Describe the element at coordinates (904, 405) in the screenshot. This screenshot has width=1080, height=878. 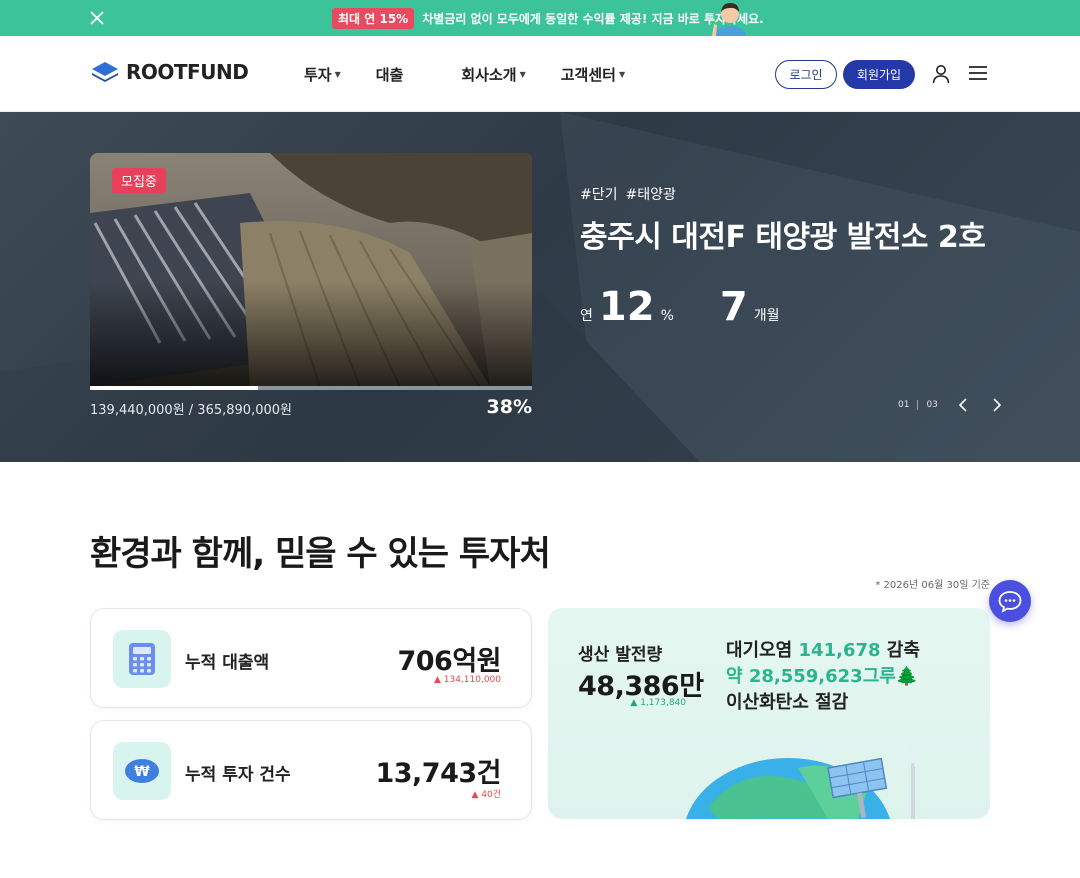
I see `pager-current: 01` at that location.